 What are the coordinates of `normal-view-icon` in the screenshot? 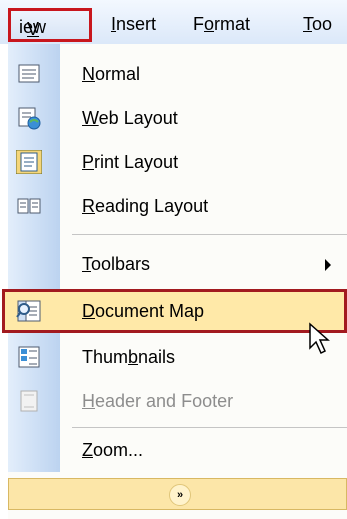 It's located at (29, 74).